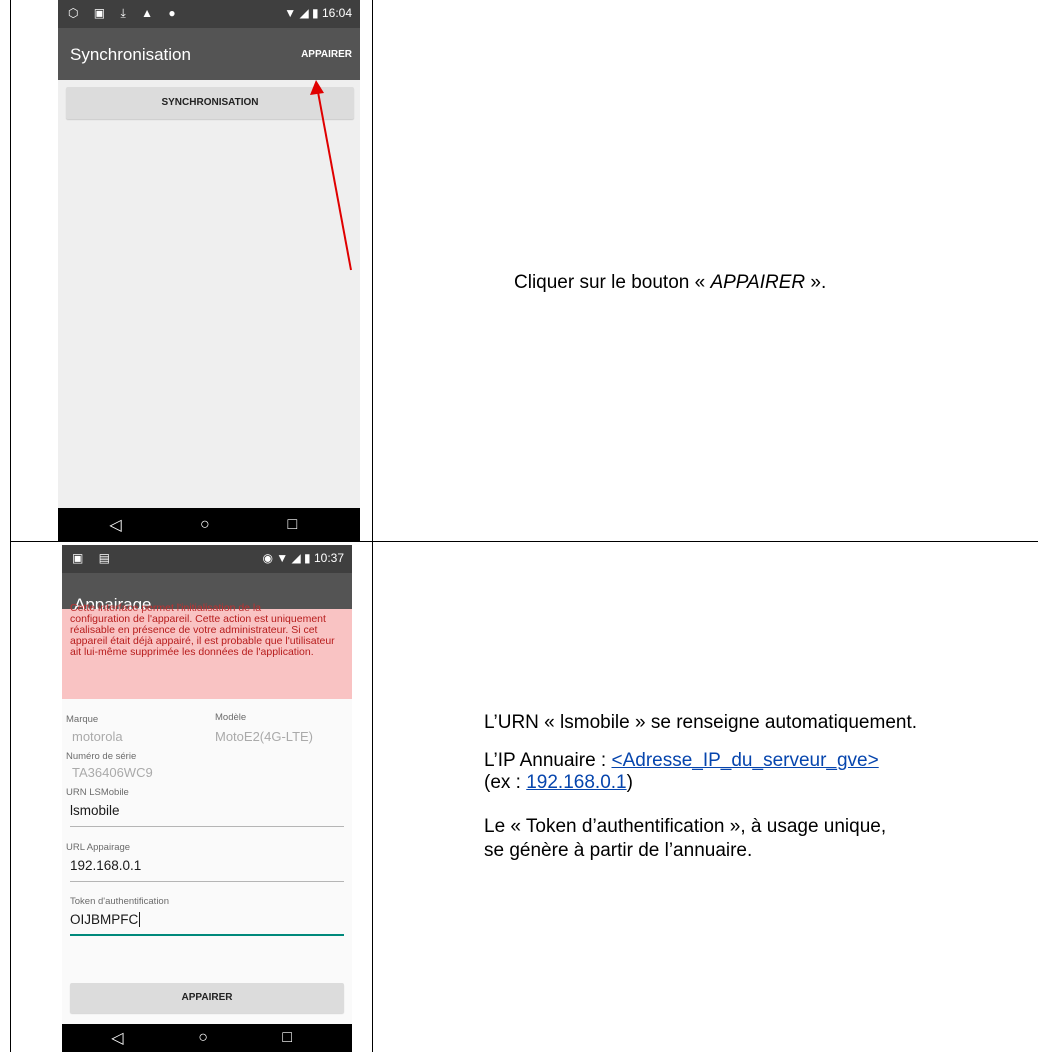  What do you see at coordinates (505, 782) in the screenshot?
I see `ex-prefix: (ex :` at bounding box center [505, 782].